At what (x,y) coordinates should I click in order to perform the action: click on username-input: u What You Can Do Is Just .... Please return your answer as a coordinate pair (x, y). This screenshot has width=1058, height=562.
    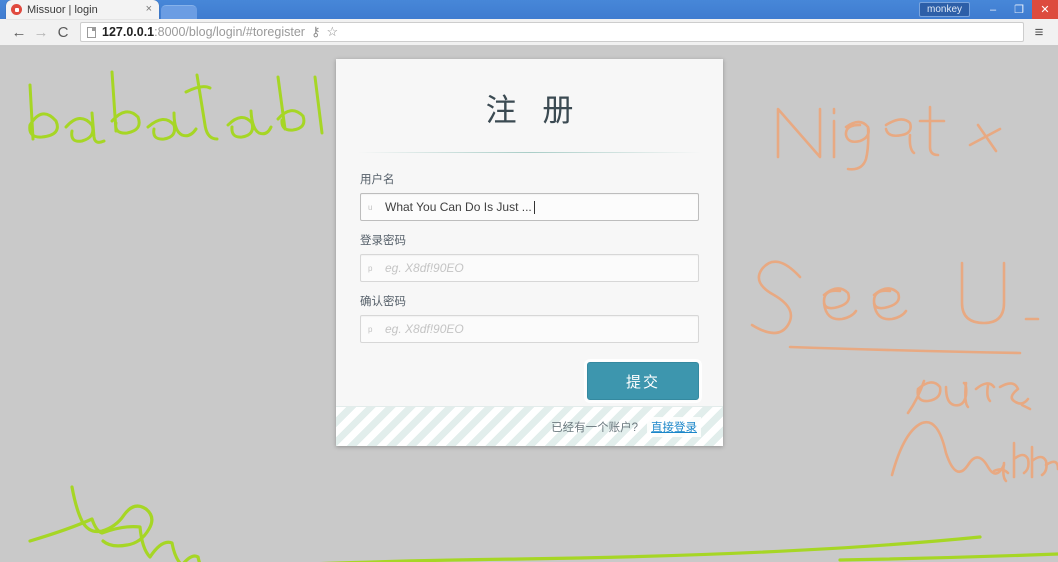
    Looking at the image, I should click on (529, 207).